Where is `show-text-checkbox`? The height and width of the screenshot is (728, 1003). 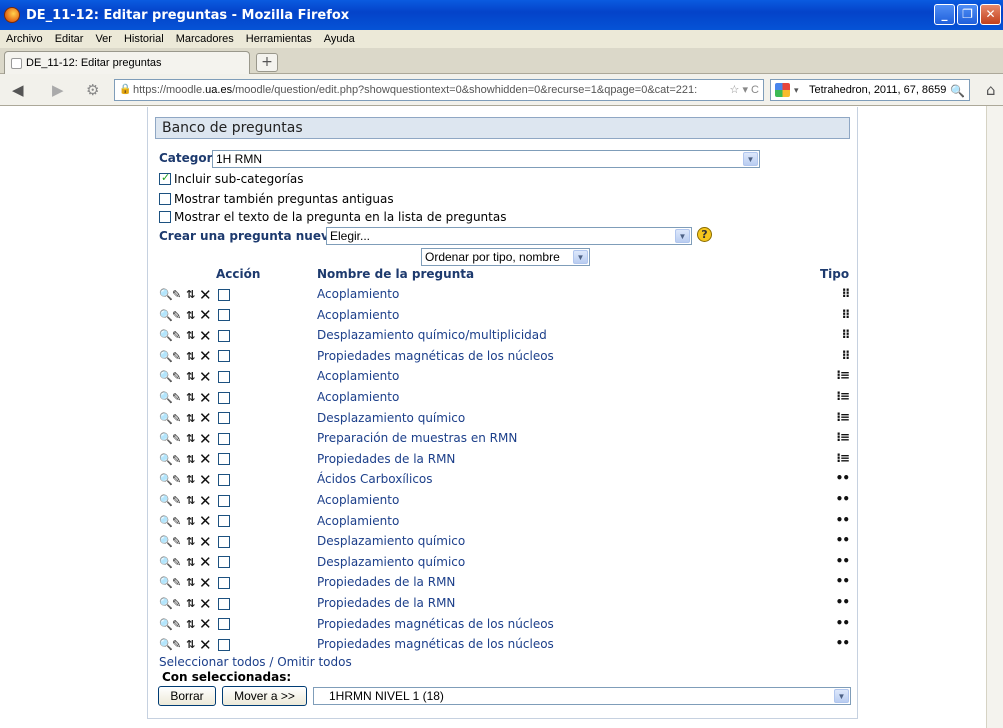
show-text-checkbox is located at coordinates (165, 217).